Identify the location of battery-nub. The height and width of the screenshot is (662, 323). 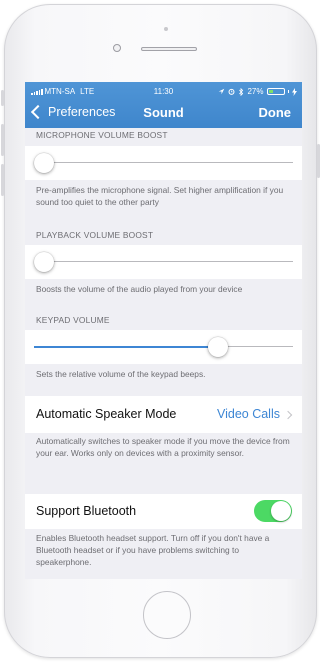
(288, 91).